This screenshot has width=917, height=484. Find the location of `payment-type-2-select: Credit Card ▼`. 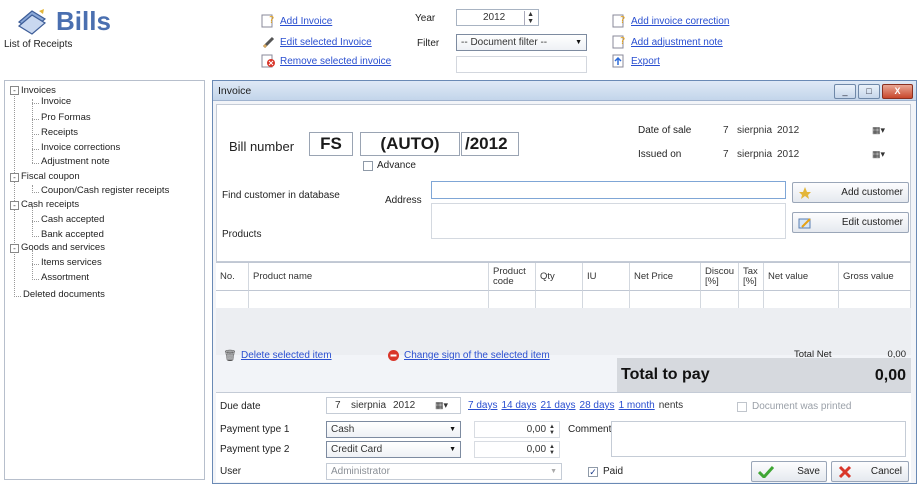

payment-type-2-select: Credit Card ▼ is located at coordinates (393, 449).